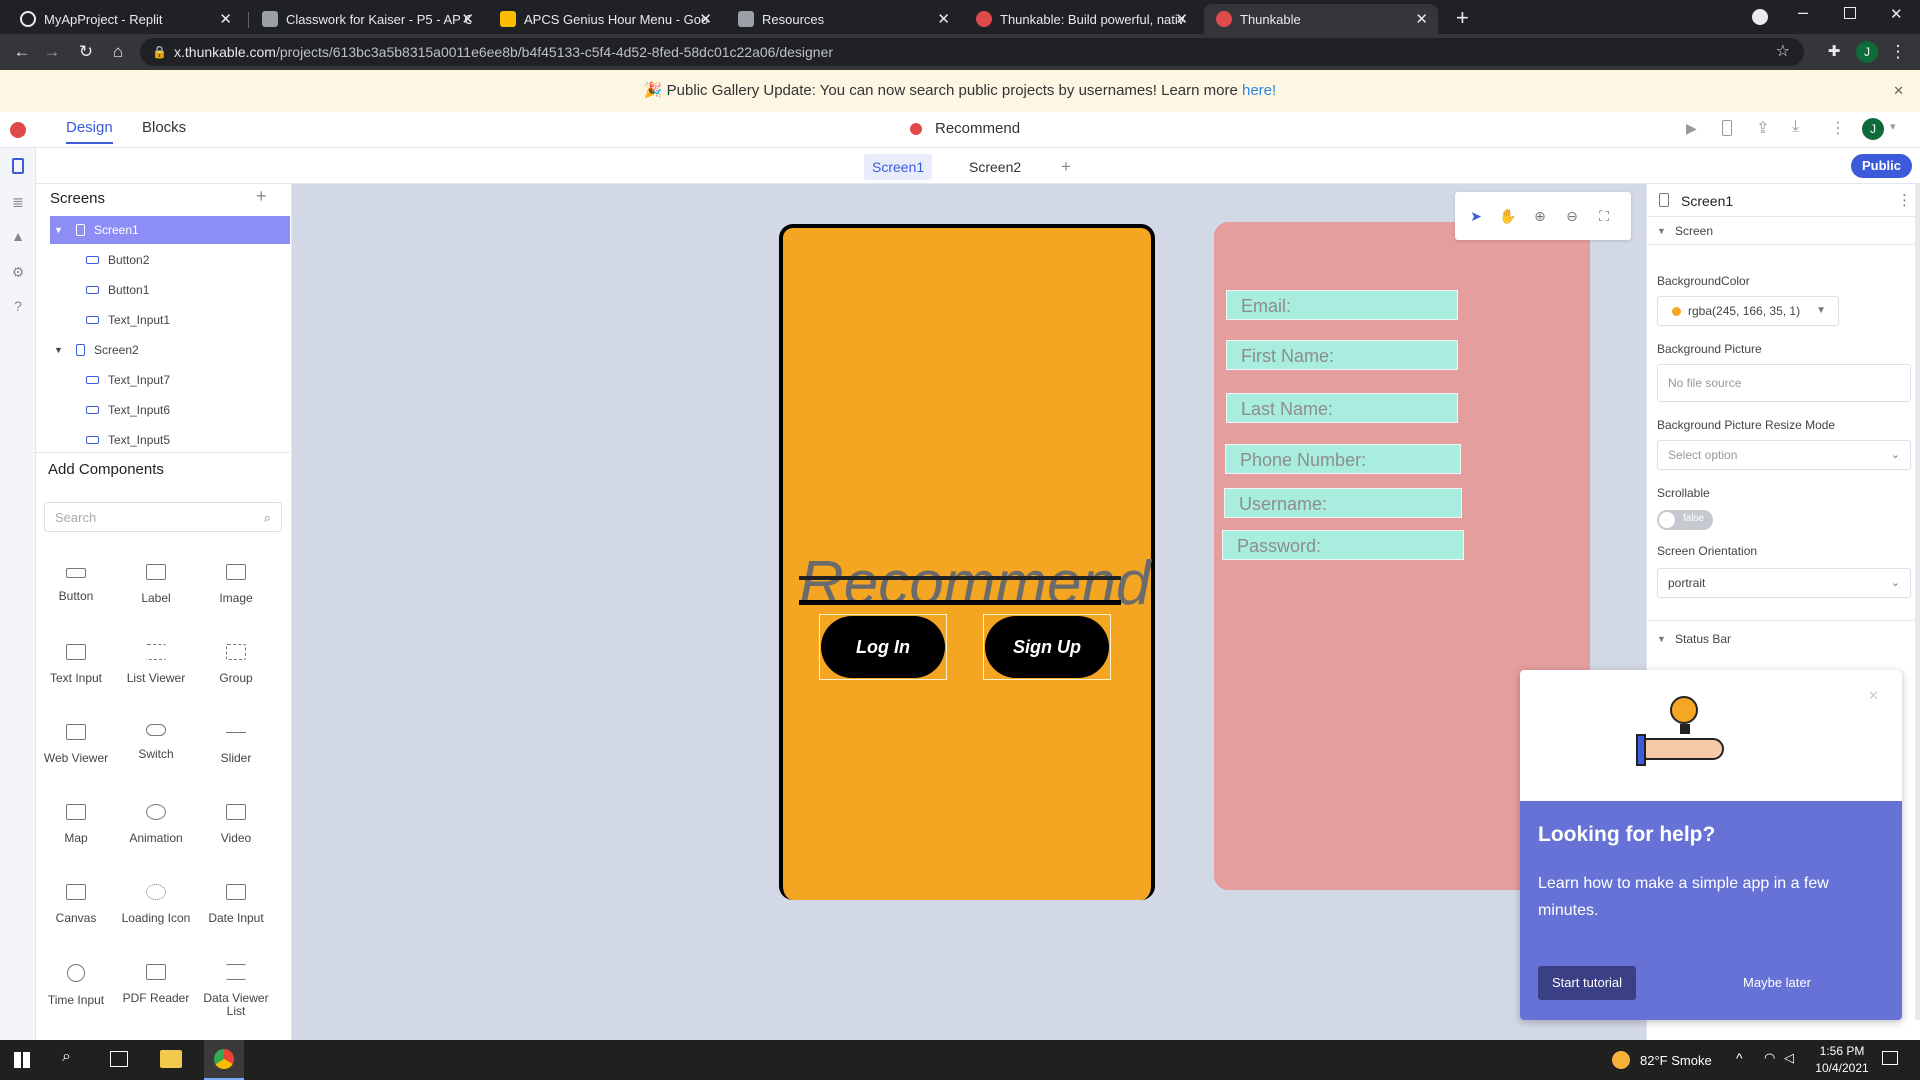 The image size is (1920, 1080). What do you see at coordinates (1795, 127) in the screenshot?
I see `download-icon: ⤓` at bounding box center [1795, 127].